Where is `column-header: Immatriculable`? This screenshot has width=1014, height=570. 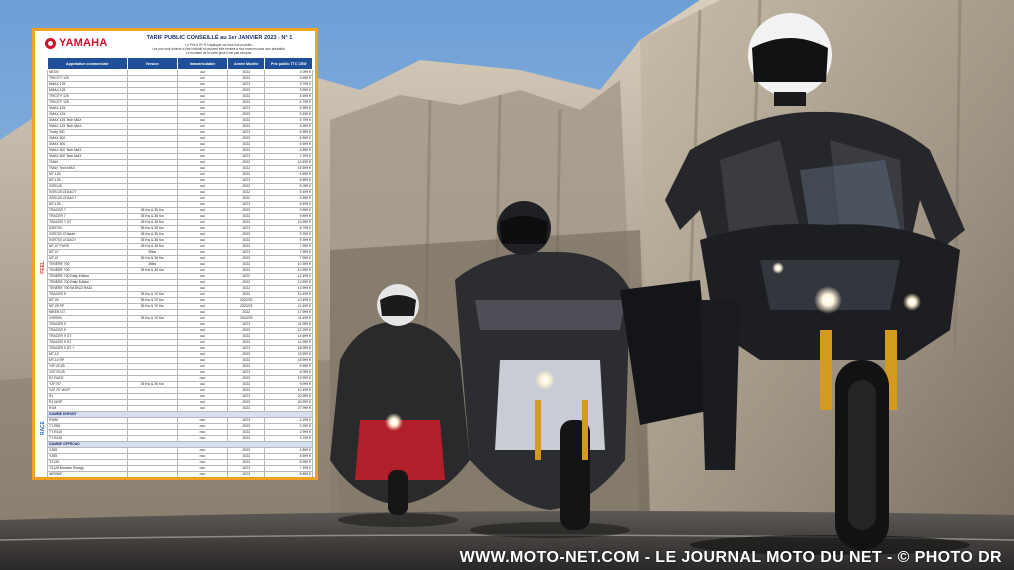
column-header: Immatriculable is located at coordinates (202, 63).